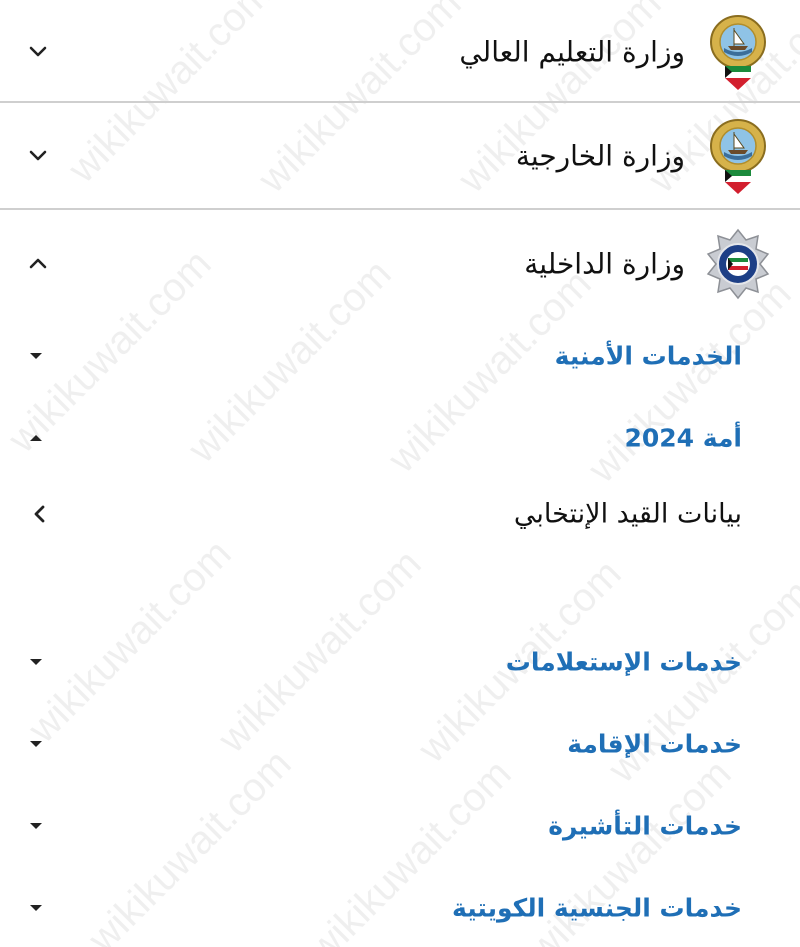  What do you see at coordinates (400, 156) in the screenshot?
I see `ministry-row-foreign-affairs: وزارة الخارجية` at bounding box center [400, 156].